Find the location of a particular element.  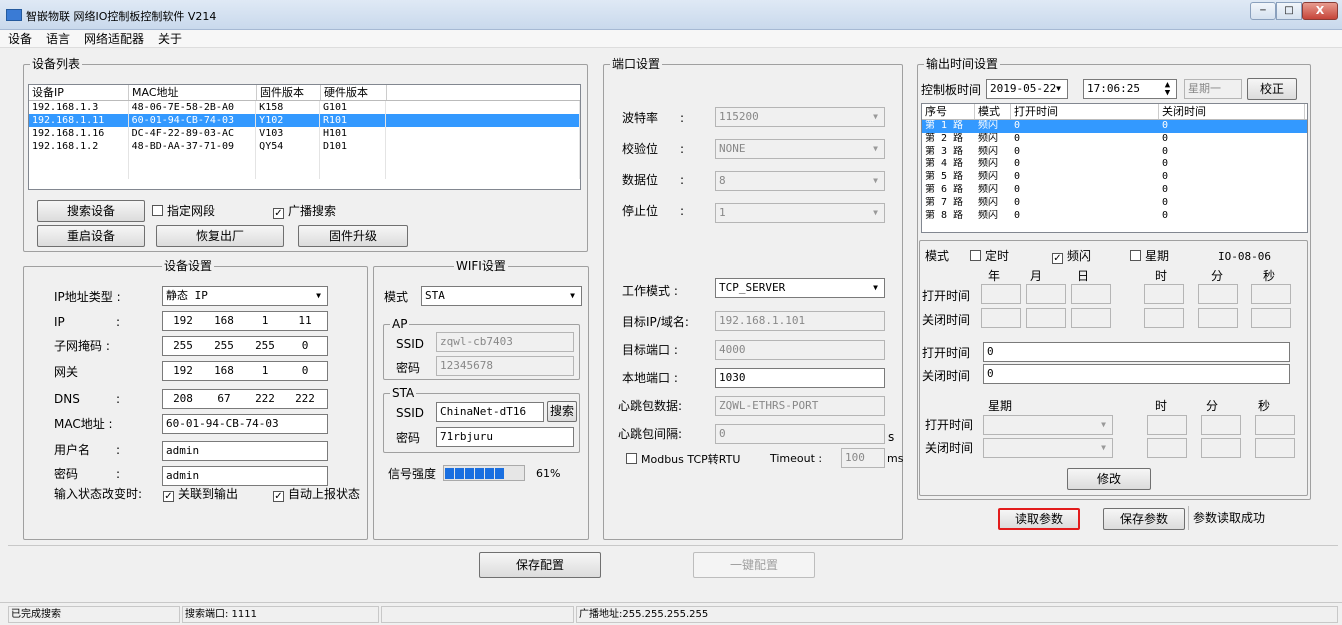

password-field: admin is located at coordinates (245, 476).